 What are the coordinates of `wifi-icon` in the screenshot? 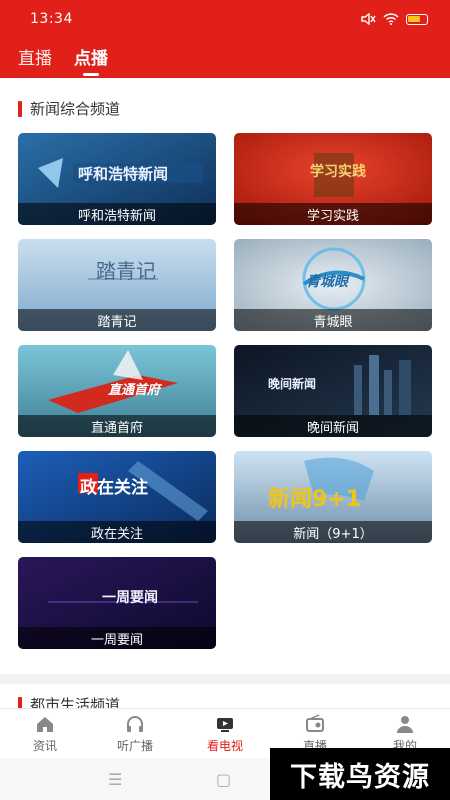 It's located at (391, 19).